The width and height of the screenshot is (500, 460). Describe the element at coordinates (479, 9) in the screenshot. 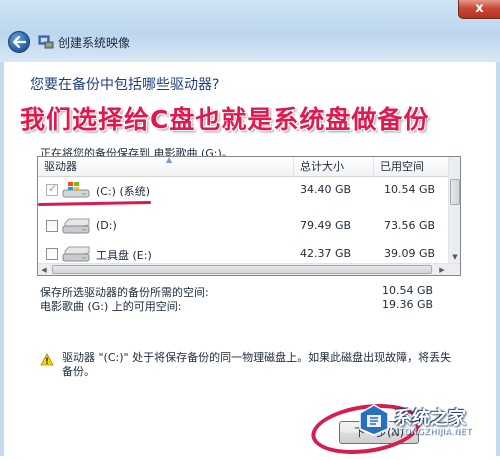

I see `close-button: x` at that location.